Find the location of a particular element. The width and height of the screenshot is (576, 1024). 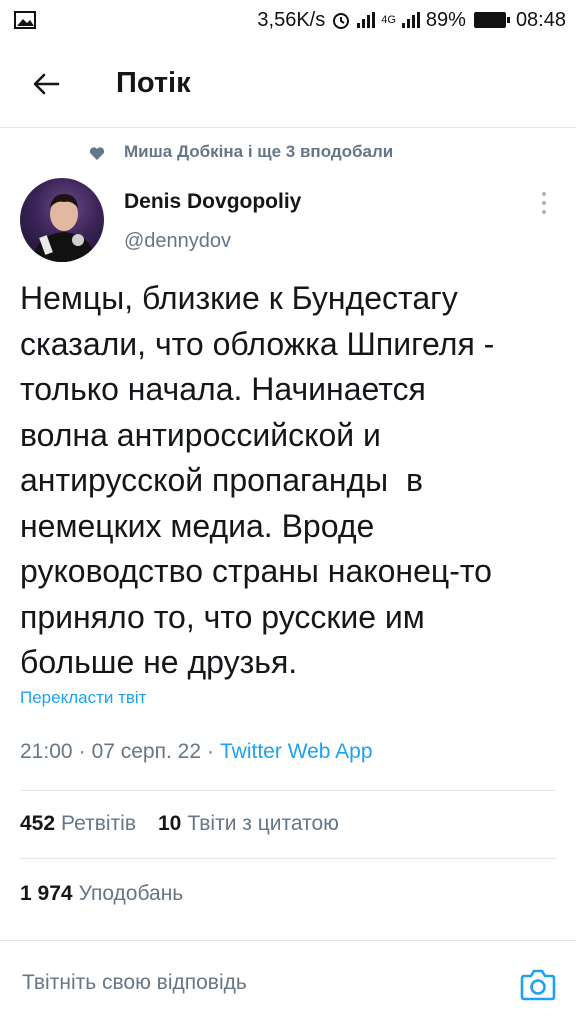

battery-icon is located at coordinates (491, 20).